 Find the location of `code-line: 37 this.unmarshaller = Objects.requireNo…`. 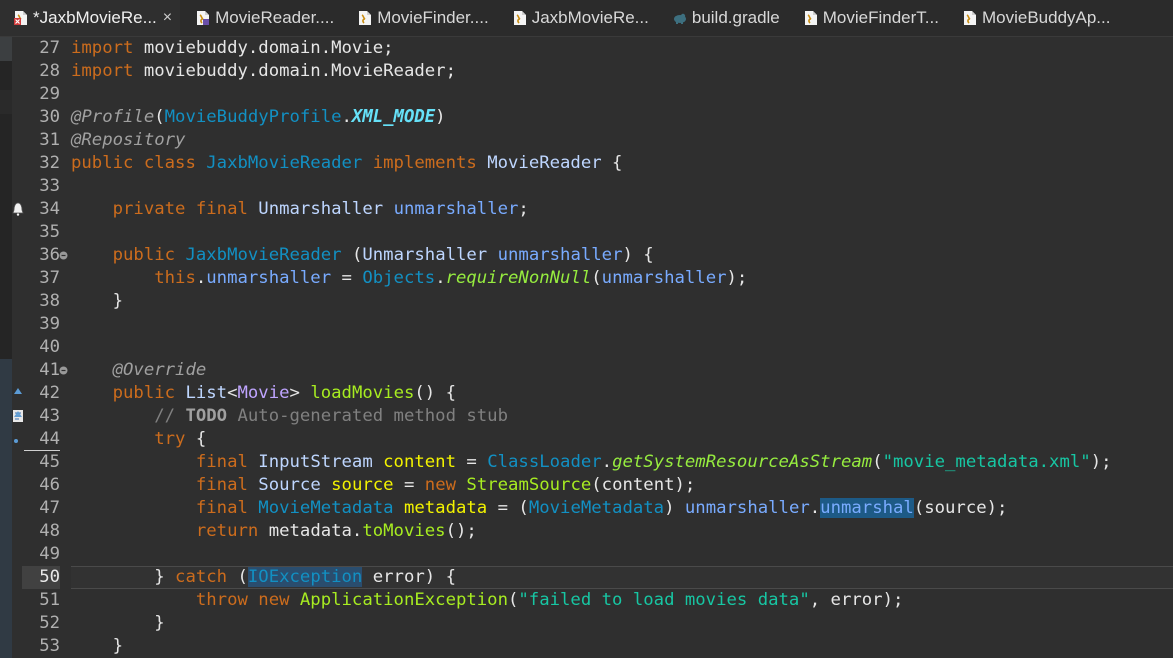

code-line: 37 this.unmarshaller = Objects.requireNo… is located at coordinates (586, 278).